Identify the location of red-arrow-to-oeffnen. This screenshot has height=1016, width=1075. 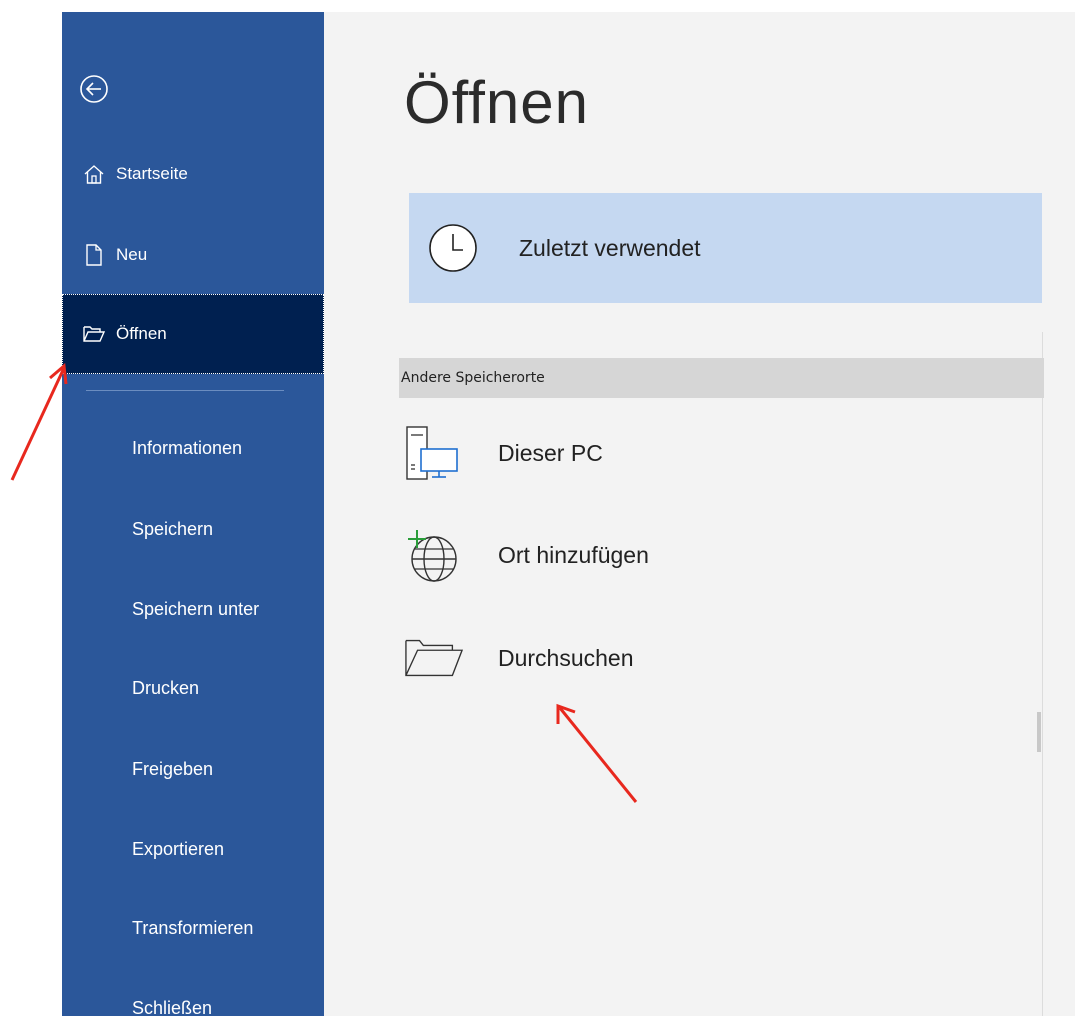
(39, 422).